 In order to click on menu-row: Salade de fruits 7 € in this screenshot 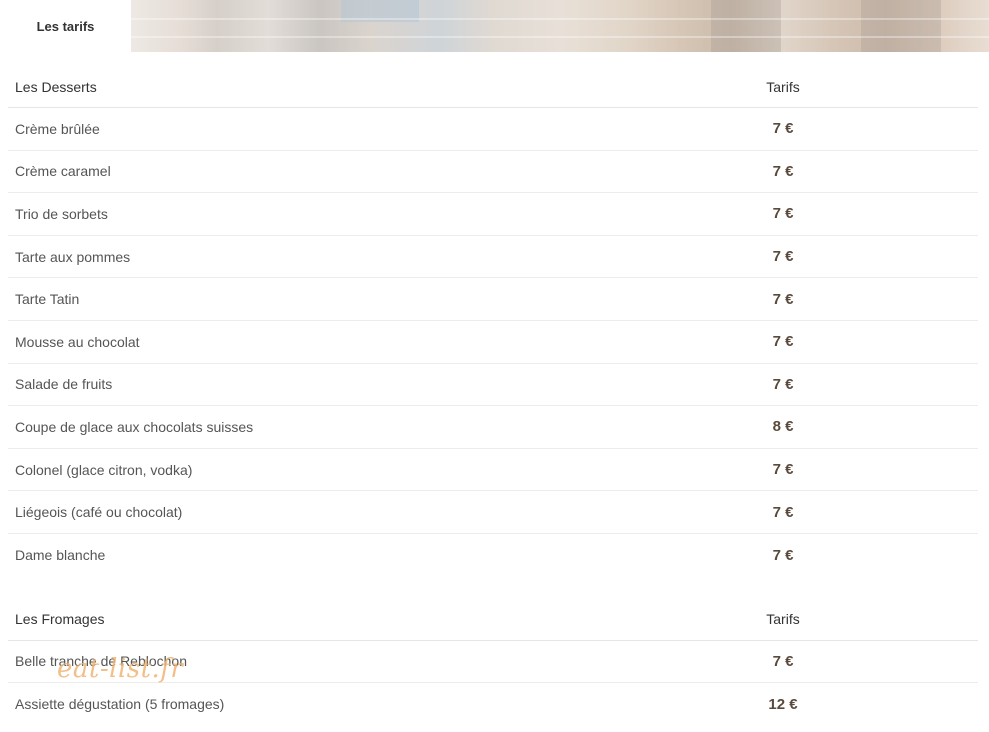, I will do `click(493, 385)`.